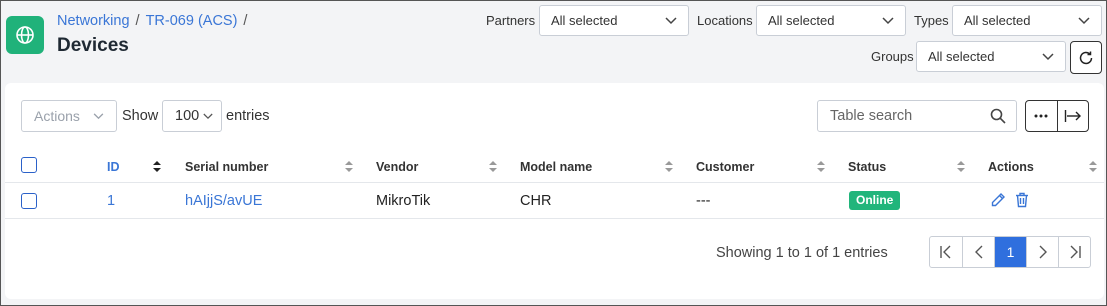  Describe the element at coordinates (961, 56) in the screenshot. I see `groups-value: All selected` at that location.